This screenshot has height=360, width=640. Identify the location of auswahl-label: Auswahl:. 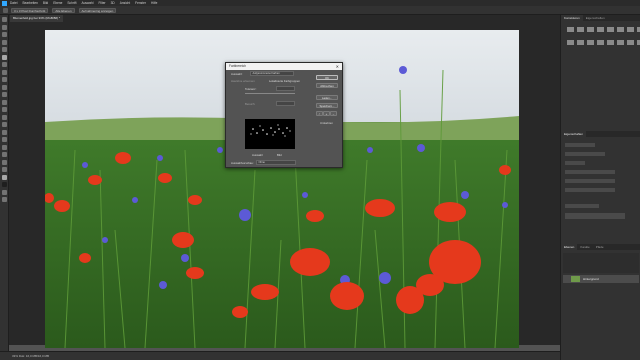
(237, 74).